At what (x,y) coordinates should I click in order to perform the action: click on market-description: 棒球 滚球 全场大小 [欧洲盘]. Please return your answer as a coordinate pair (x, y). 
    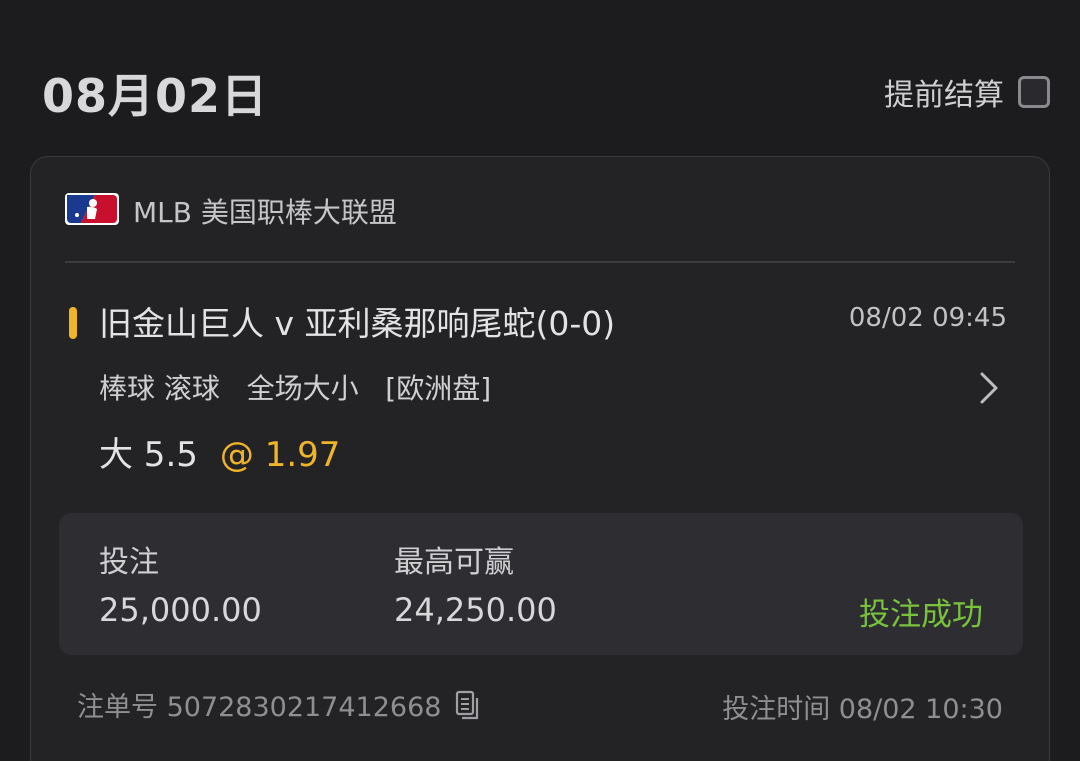
    Looking at the image, I should click on (295, 388).